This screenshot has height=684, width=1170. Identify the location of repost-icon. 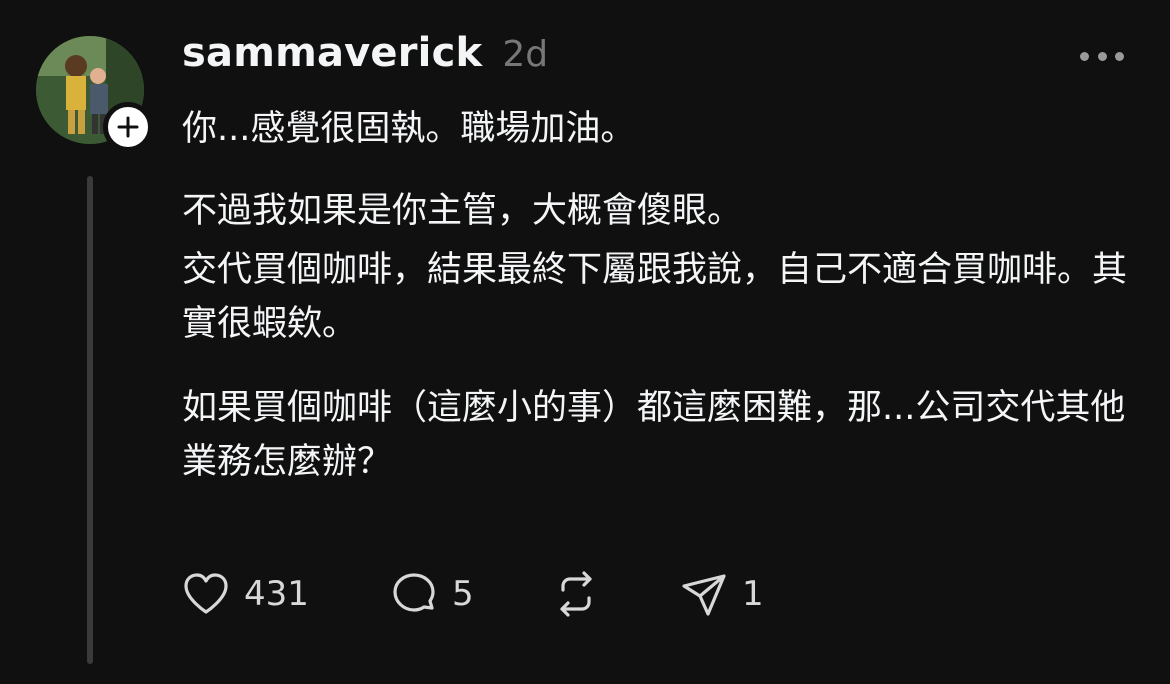
(576, 594).